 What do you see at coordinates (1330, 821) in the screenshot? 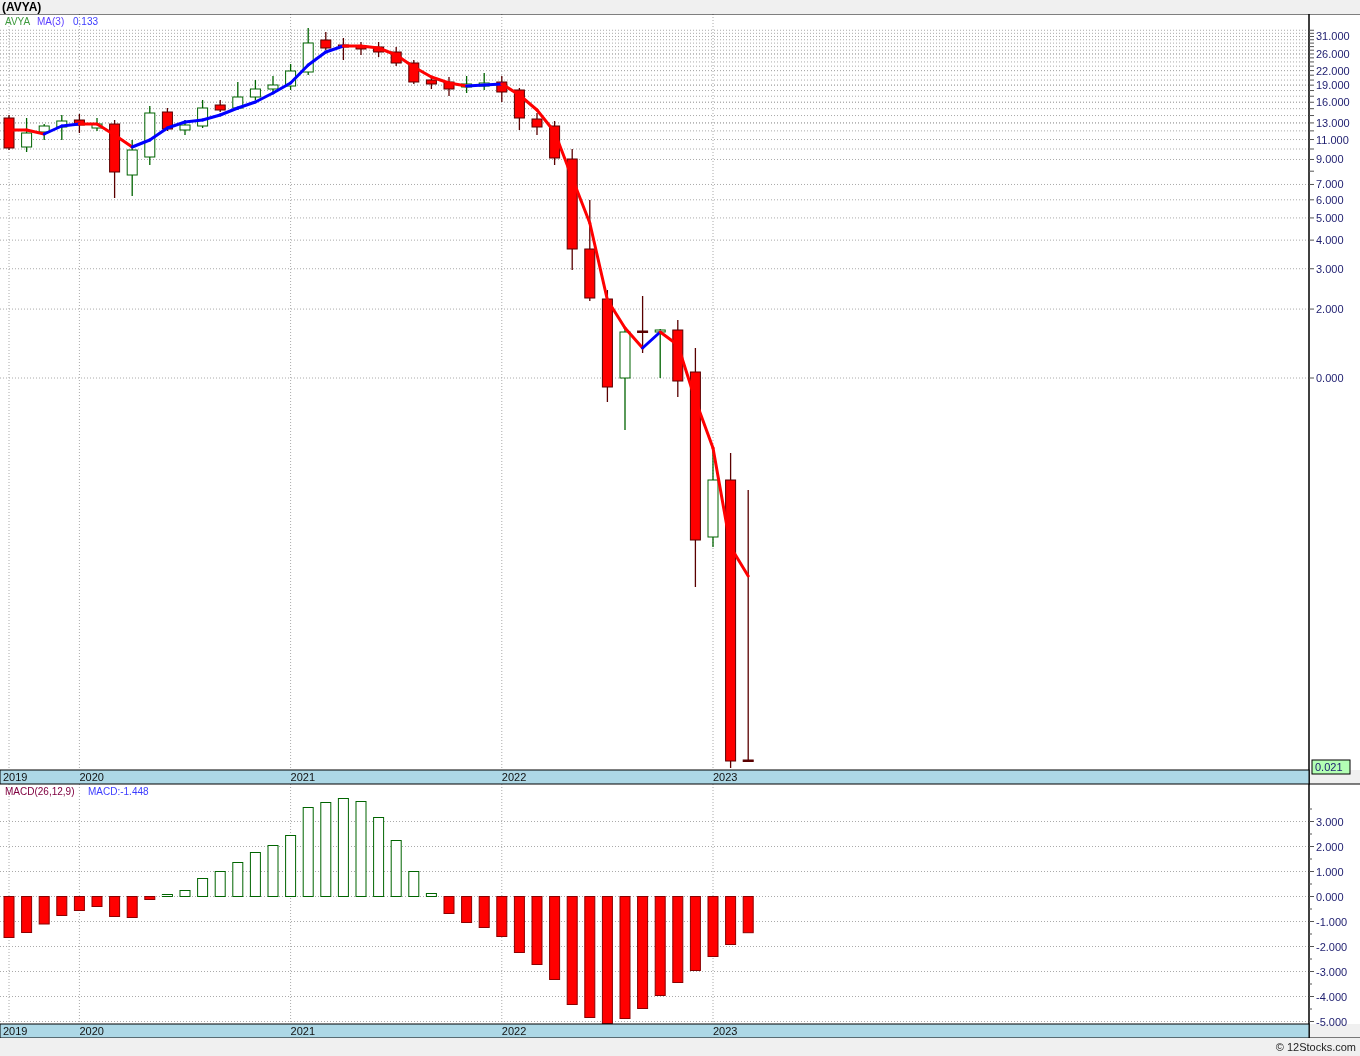
I see `macd-axis-label: 3.000` at bounding box center [1330, 821].